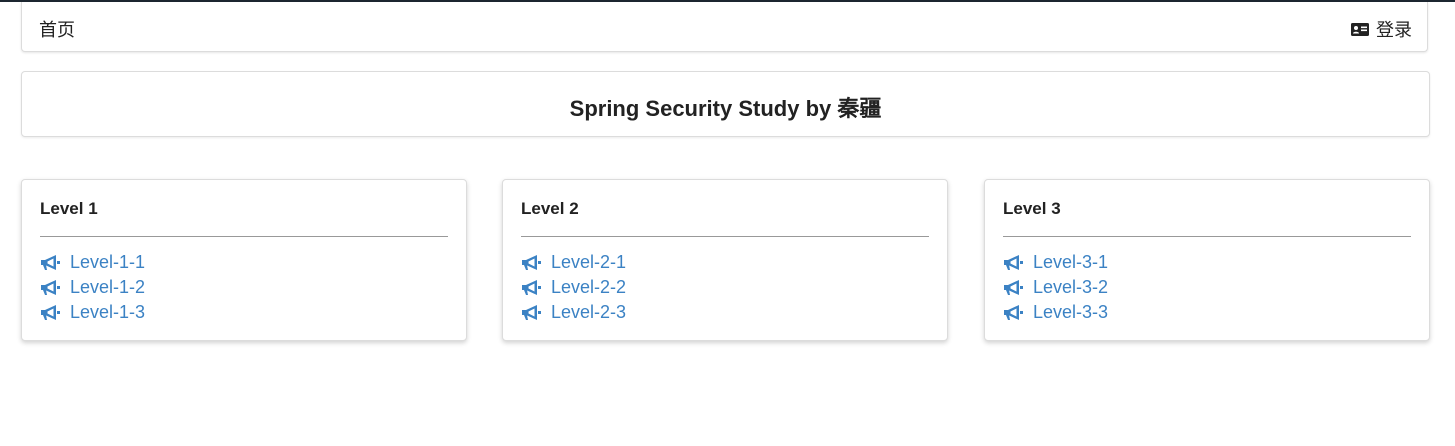 The image size is (1455, 446). I want to click on link-label: Level-2-1, so click(589, 262).